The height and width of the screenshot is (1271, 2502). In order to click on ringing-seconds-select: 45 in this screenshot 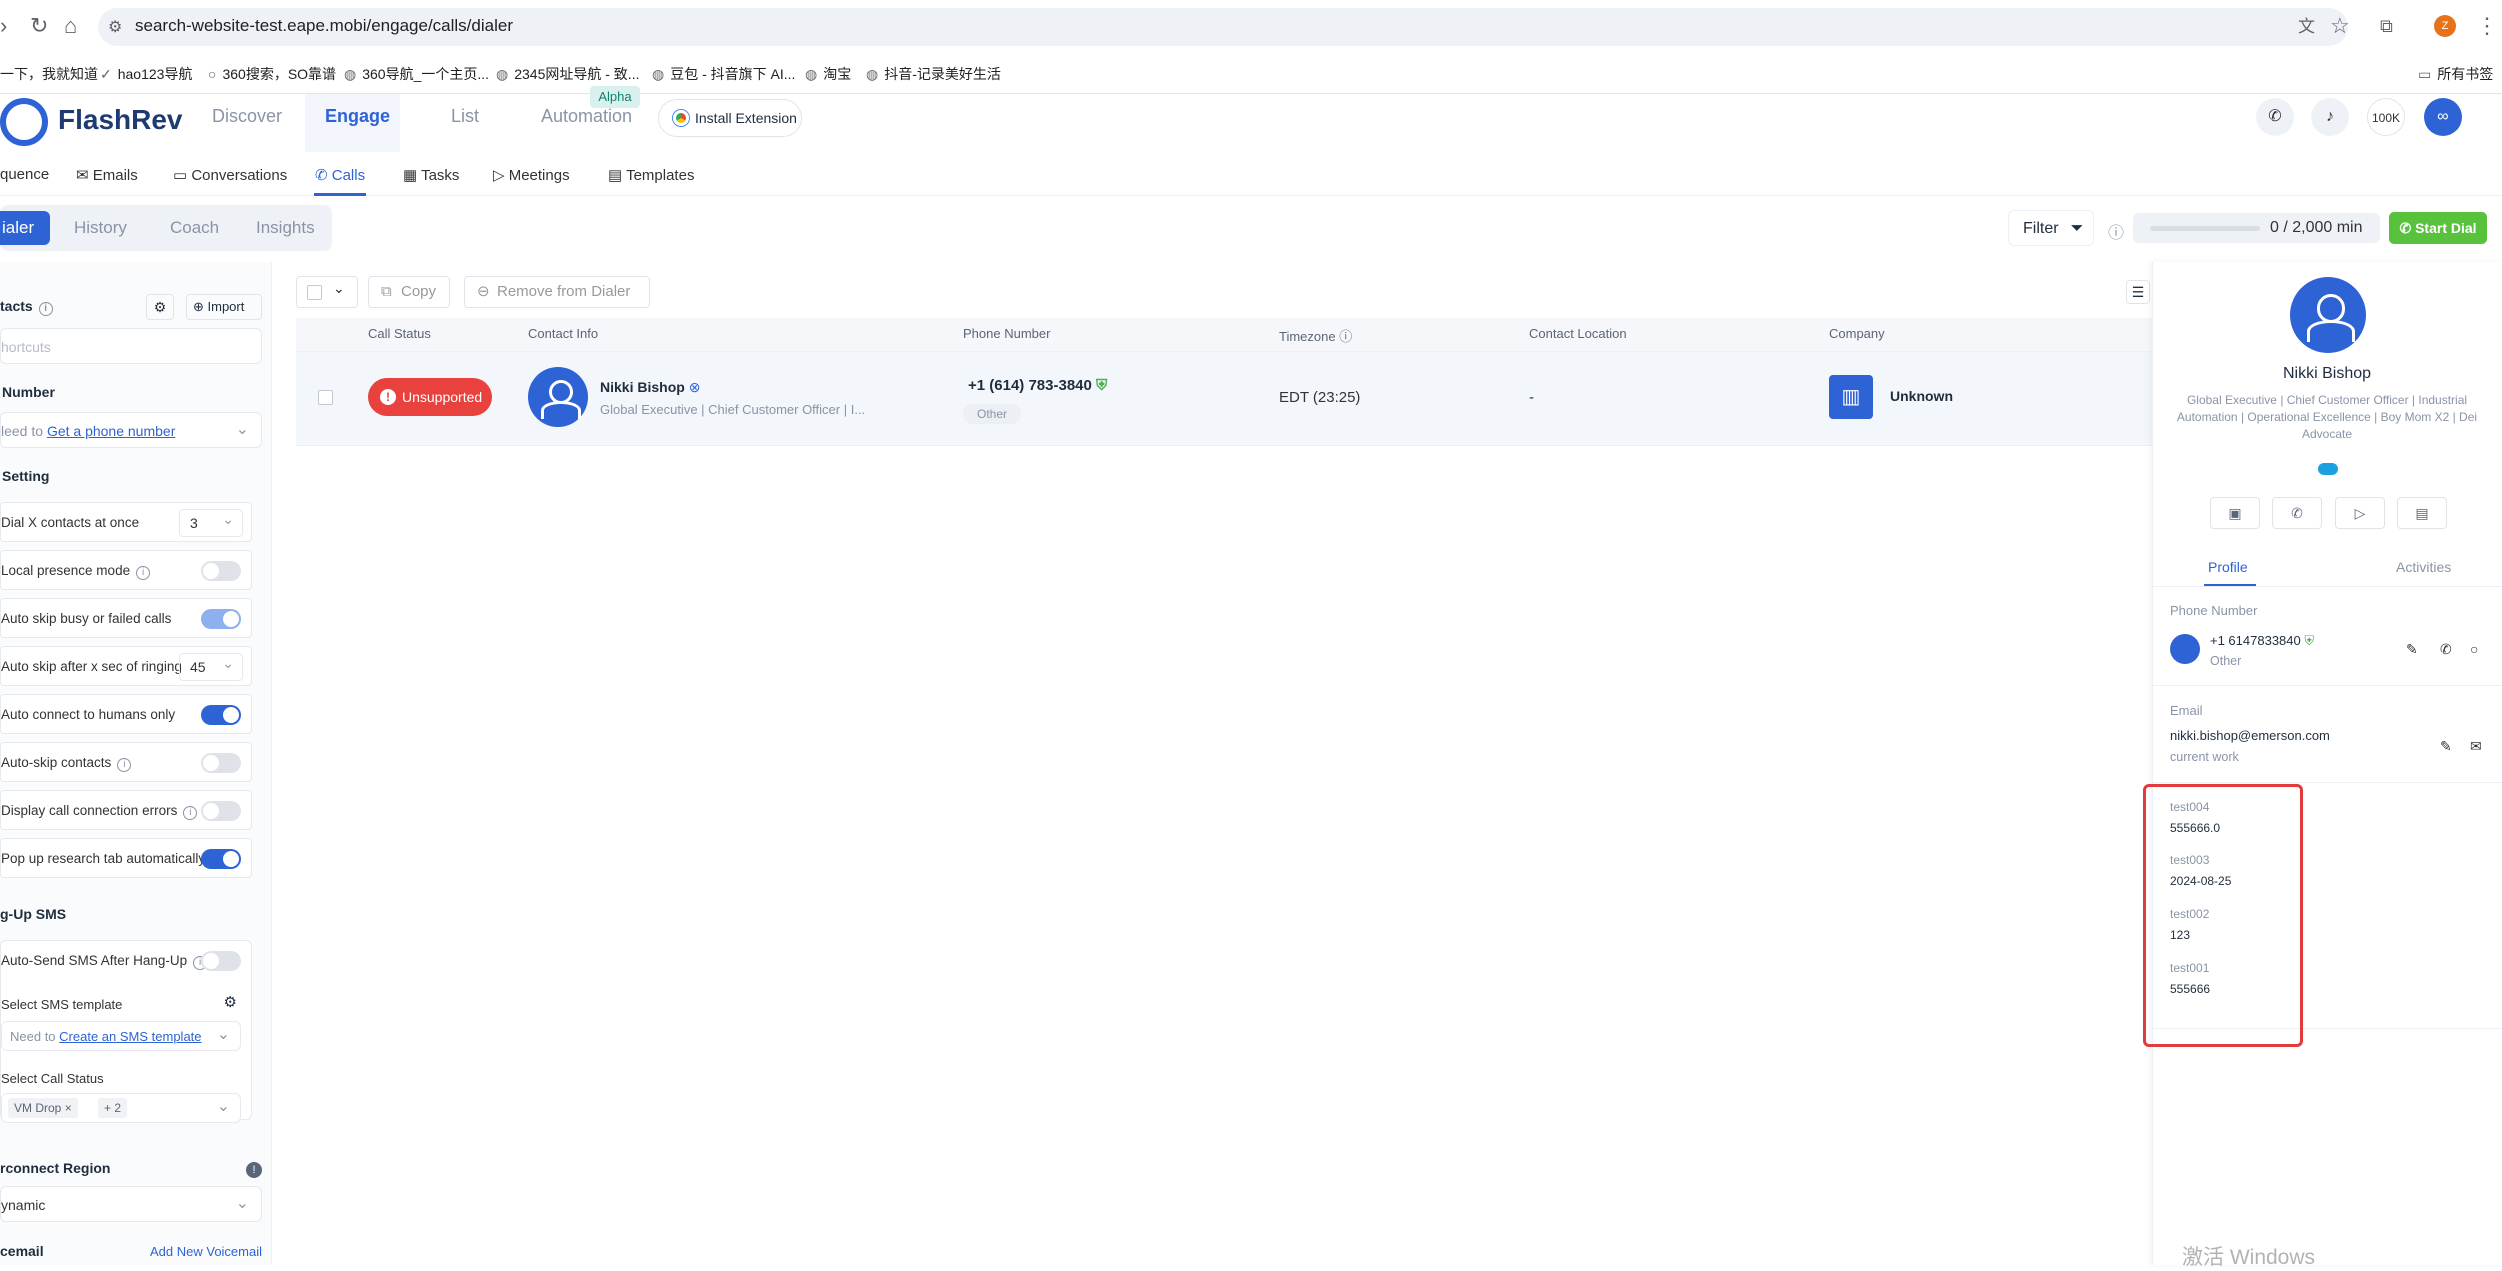, I will do `click(211, 665)`.